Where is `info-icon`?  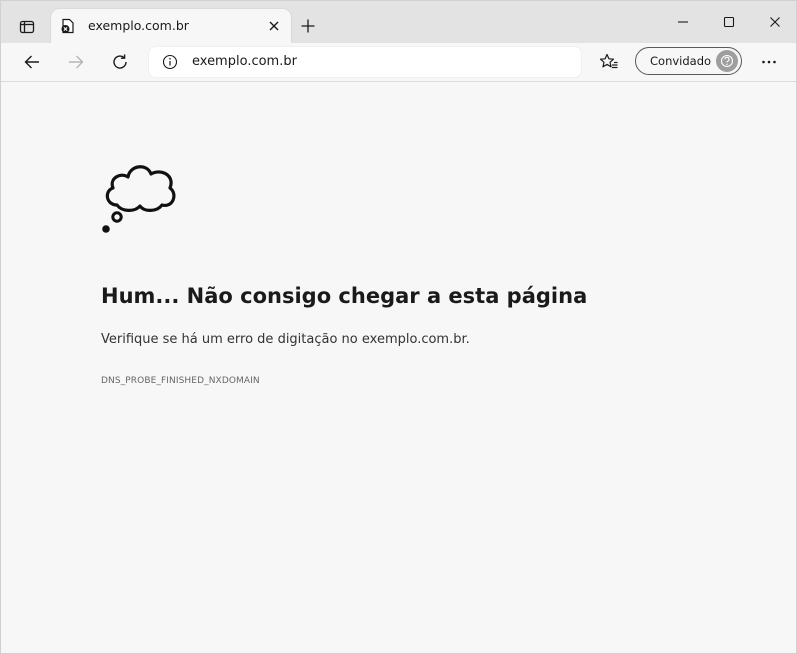
info-icon is located at coordinates (170, 62).